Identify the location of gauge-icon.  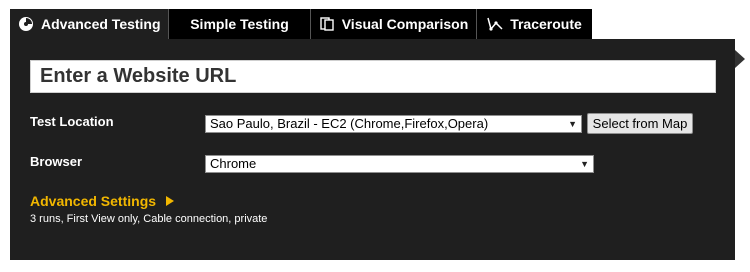
(26, 24).